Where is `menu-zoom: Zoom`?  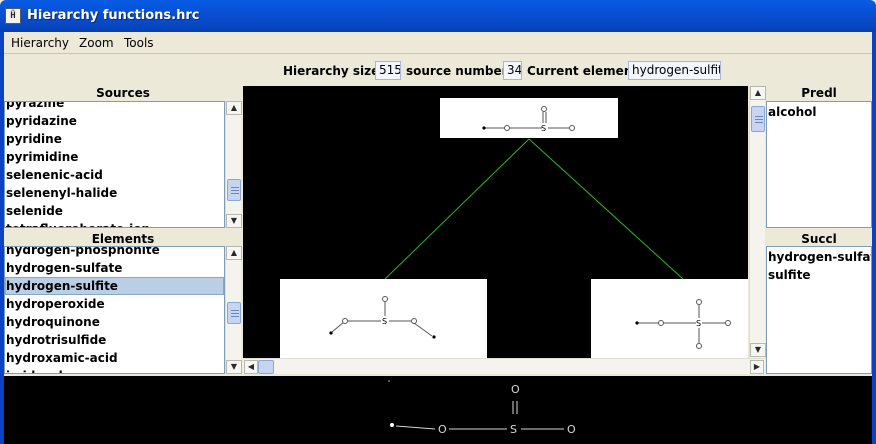
menu-zoom: Zoom is located at coordinates (96, 43).